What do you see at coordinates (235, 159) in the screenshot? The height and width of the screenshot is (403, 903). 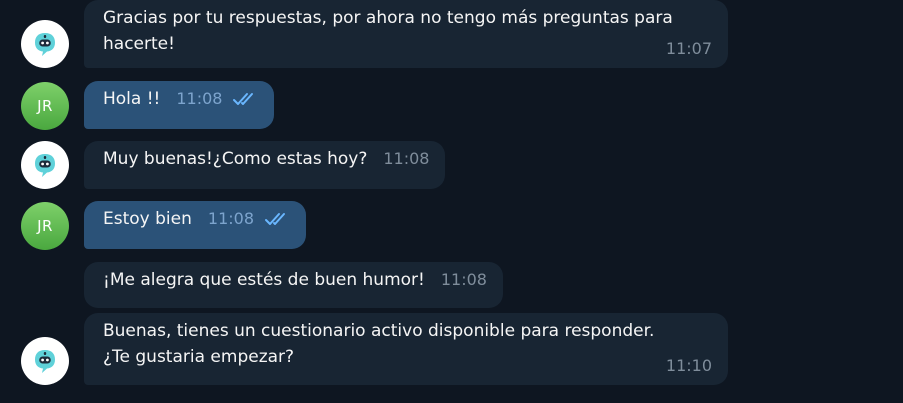 I see `message-text: Muy buenas!¿Como estas hoy?` at bounding box center [235, 159].